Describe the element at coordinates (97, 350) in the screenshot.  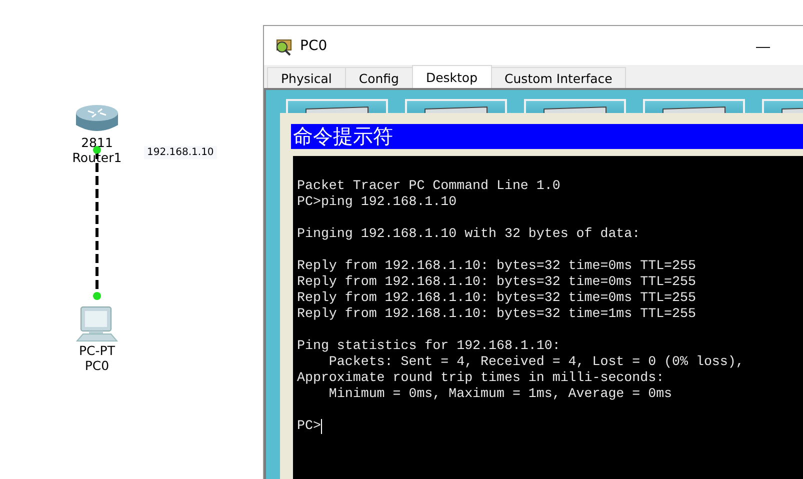
I see `device-model-label: PC-PT` at that location.